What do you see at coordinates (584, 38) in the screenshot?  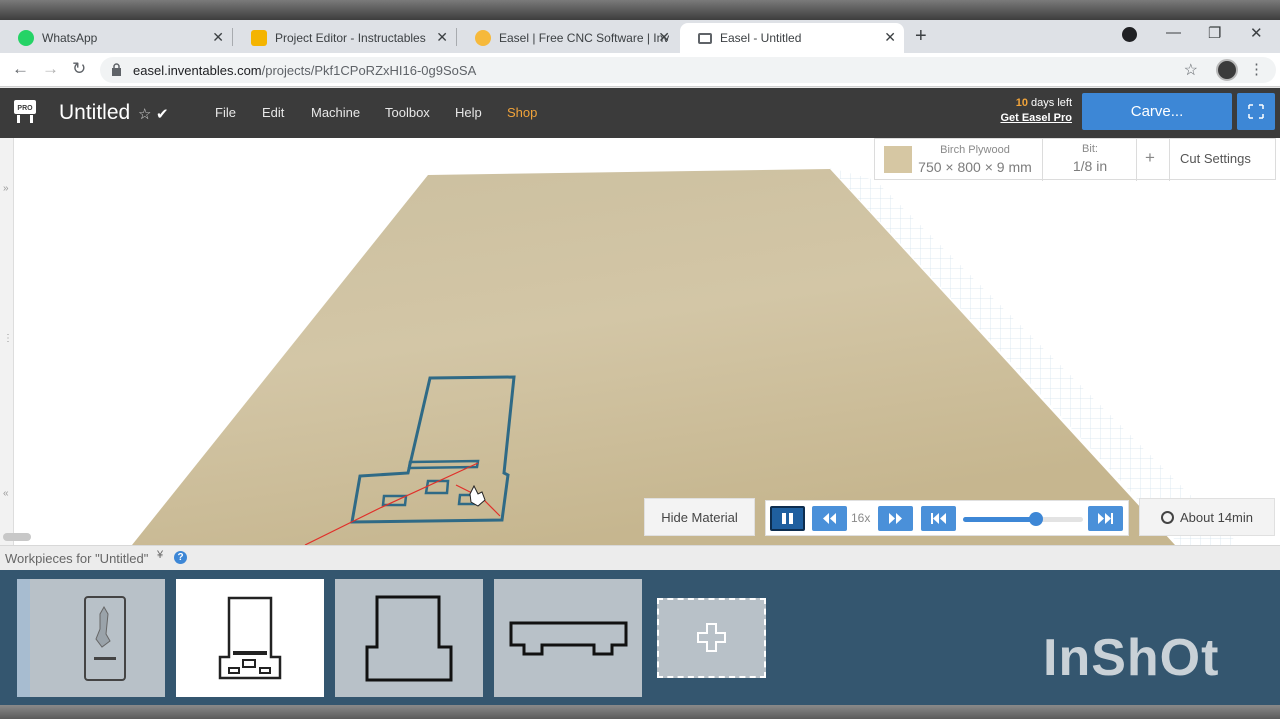 I see `tab-label: Easel | Free CNC Software | Inven` at bounding box center [584, 38].